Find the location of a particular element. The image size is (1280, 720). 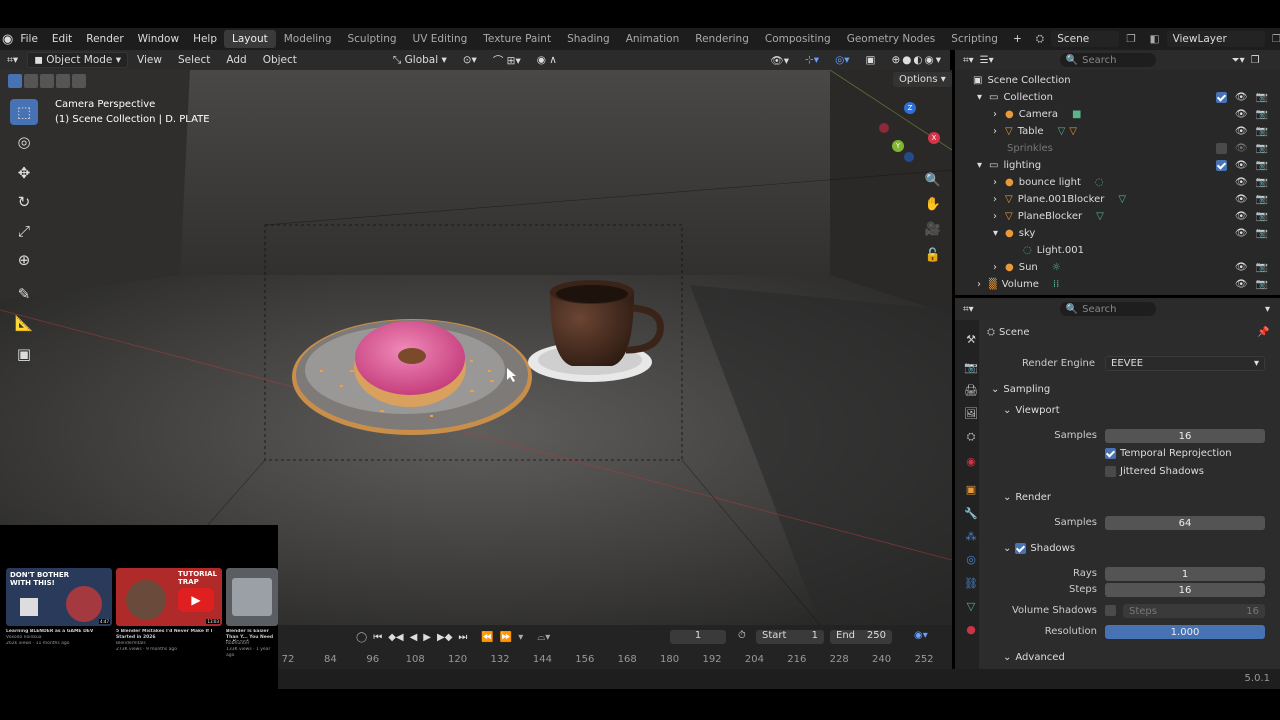

xray-icon: ▣ is located at coordinates (871, 60).